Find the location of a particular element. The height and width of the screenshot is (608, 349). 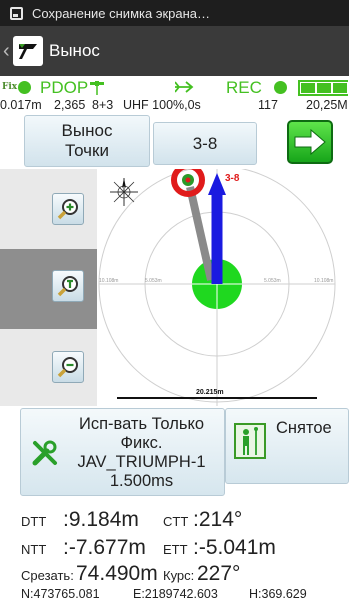

precision-value: 0.017m is located at coordinates (21, 105).